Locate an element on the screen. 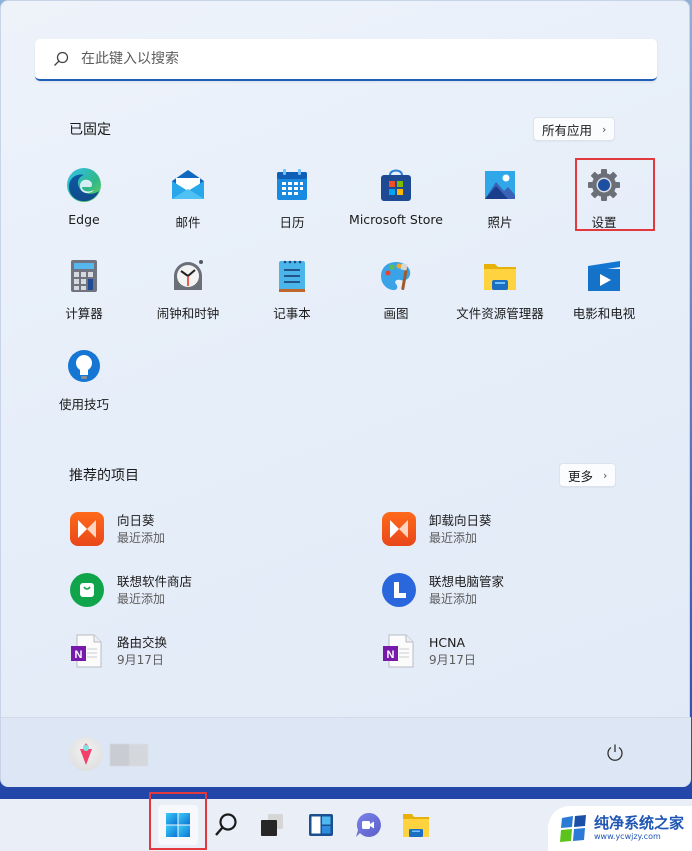 The height and width of the screenshot is (851, 692). app-label: 闹钟和时钟 is located at coordinates (188, 313).